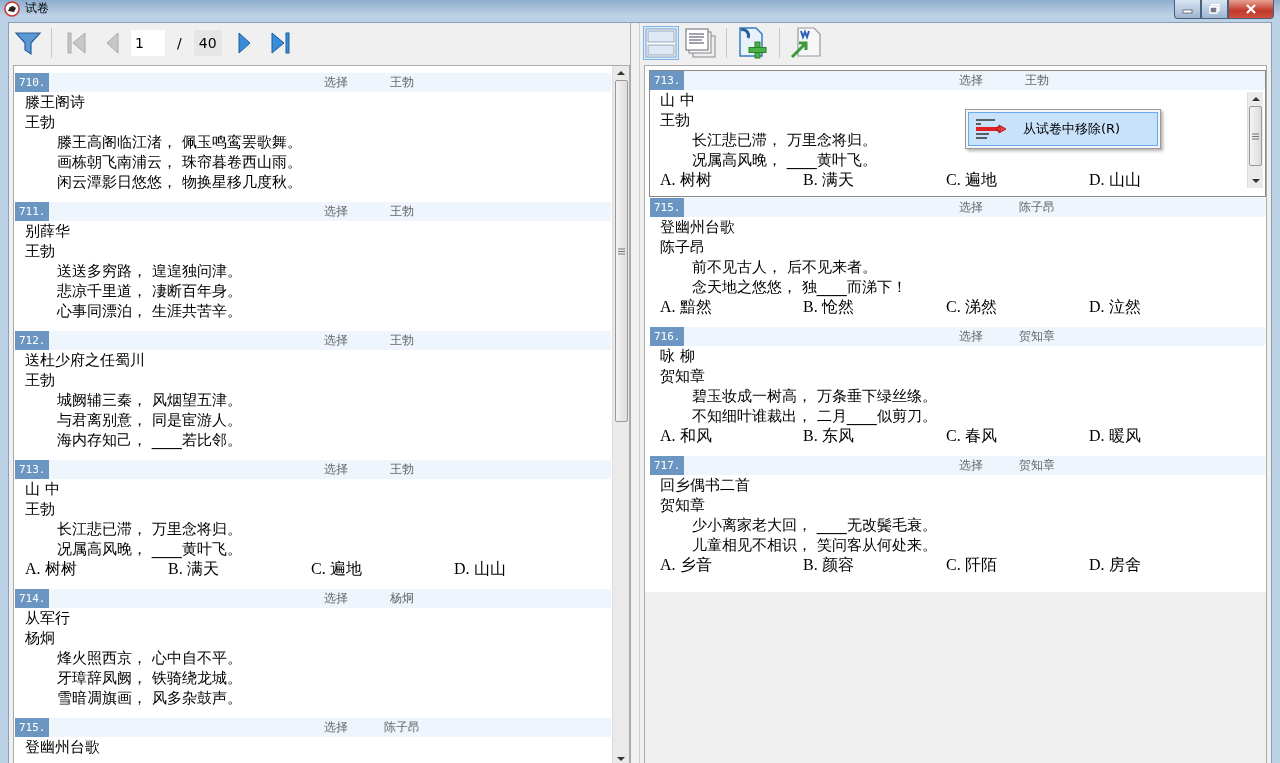 This screenshot has height=763, width=1280. I want to click on list-view-button, so click(661, 43).